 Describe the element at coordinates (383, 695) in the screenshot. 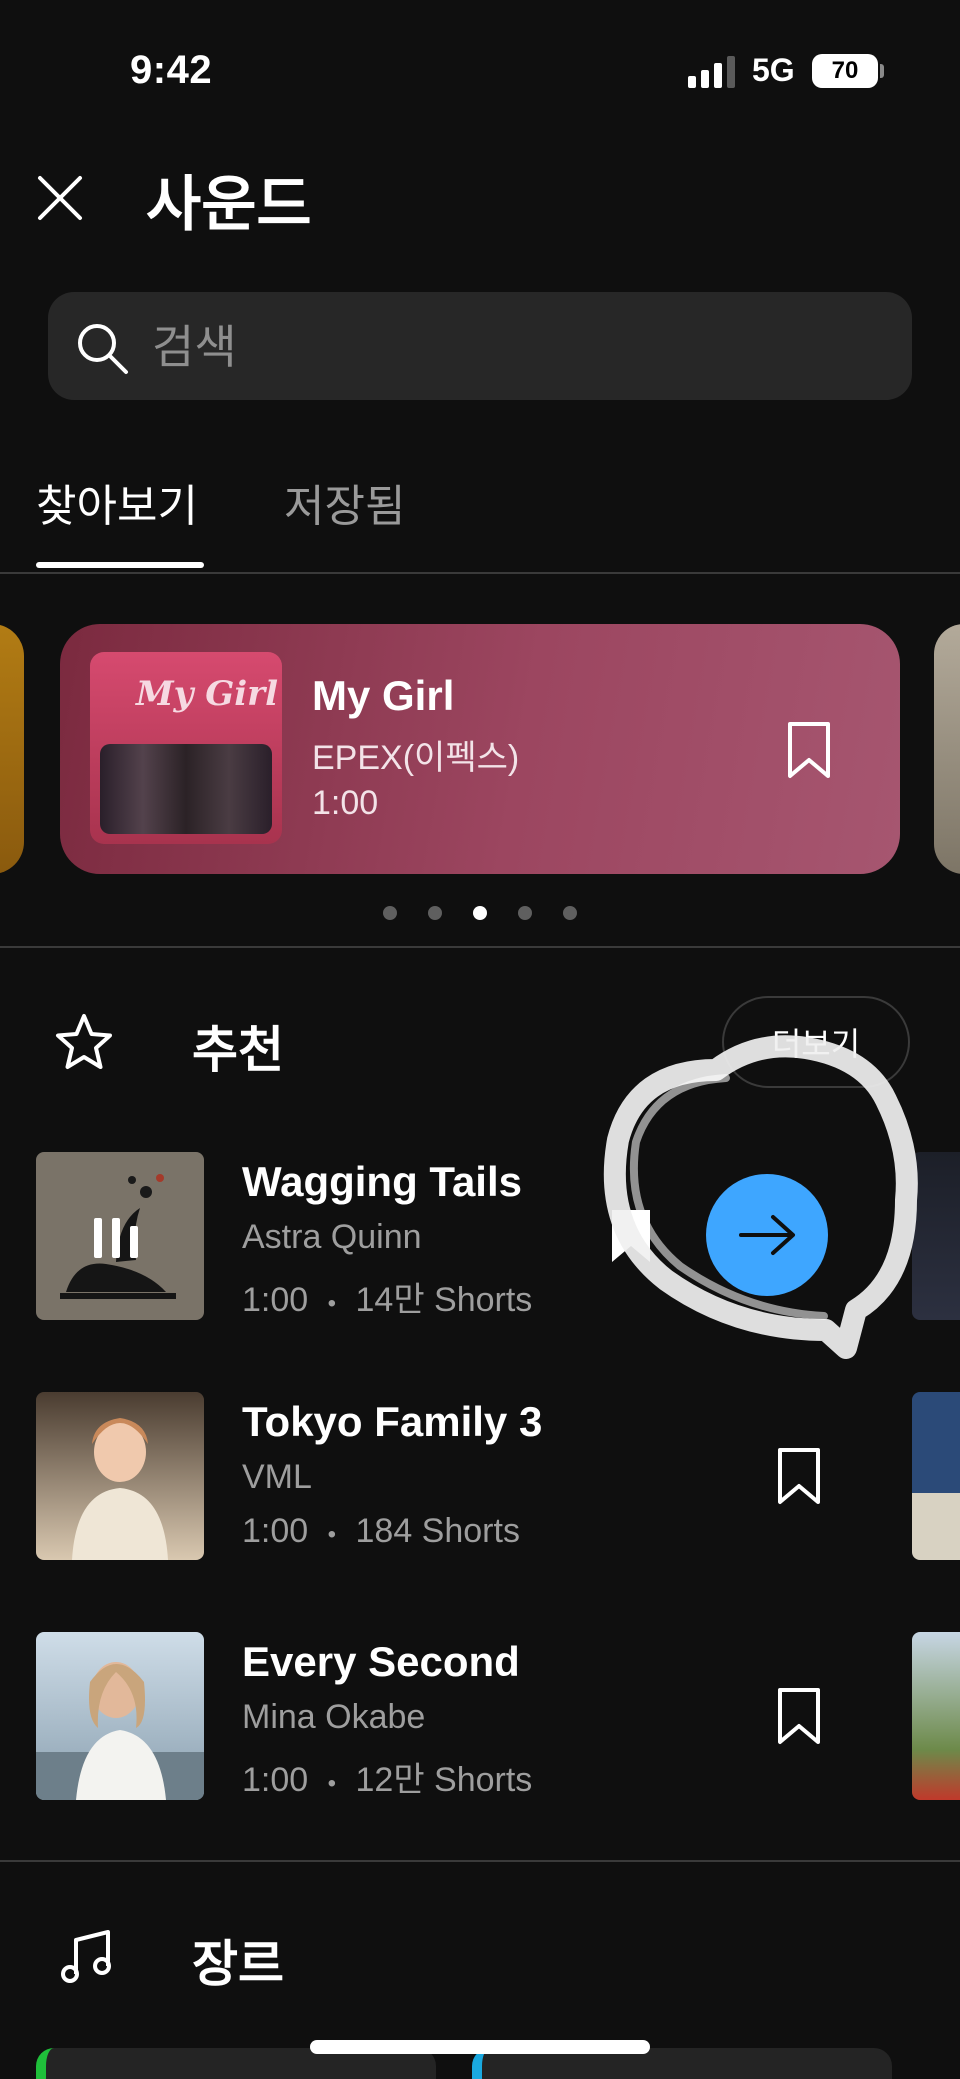

I see `featured-title: My Girl` at that location.